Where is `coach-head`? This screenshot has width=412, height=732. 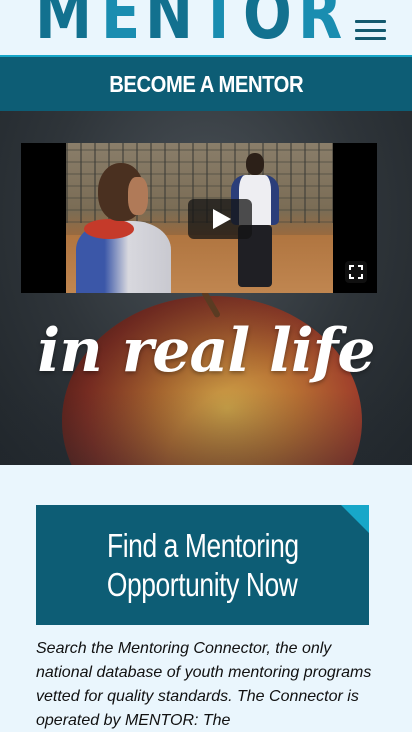
coach-head is located at coordinates (255, 164).